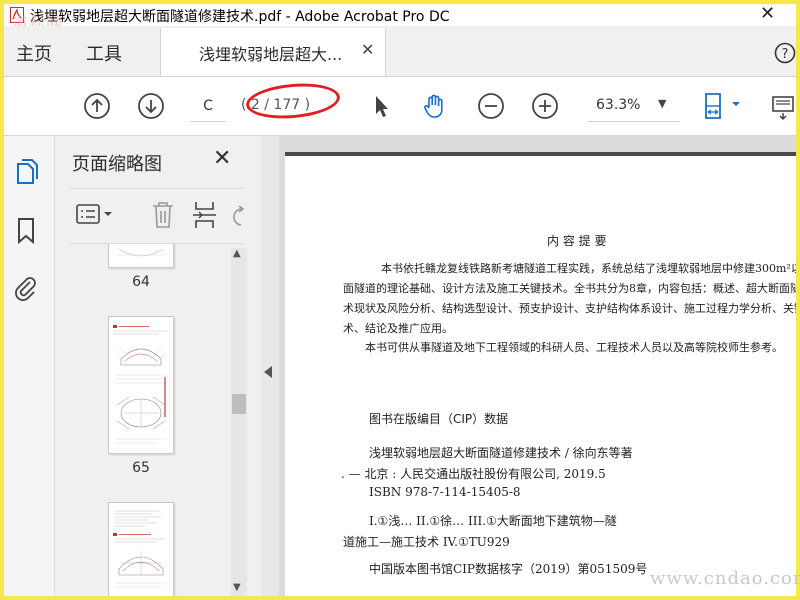  What do you see at coordinates (34, 53) in the screenshot?
I see `home-tab: 主页` at bounding box center [34, 53].